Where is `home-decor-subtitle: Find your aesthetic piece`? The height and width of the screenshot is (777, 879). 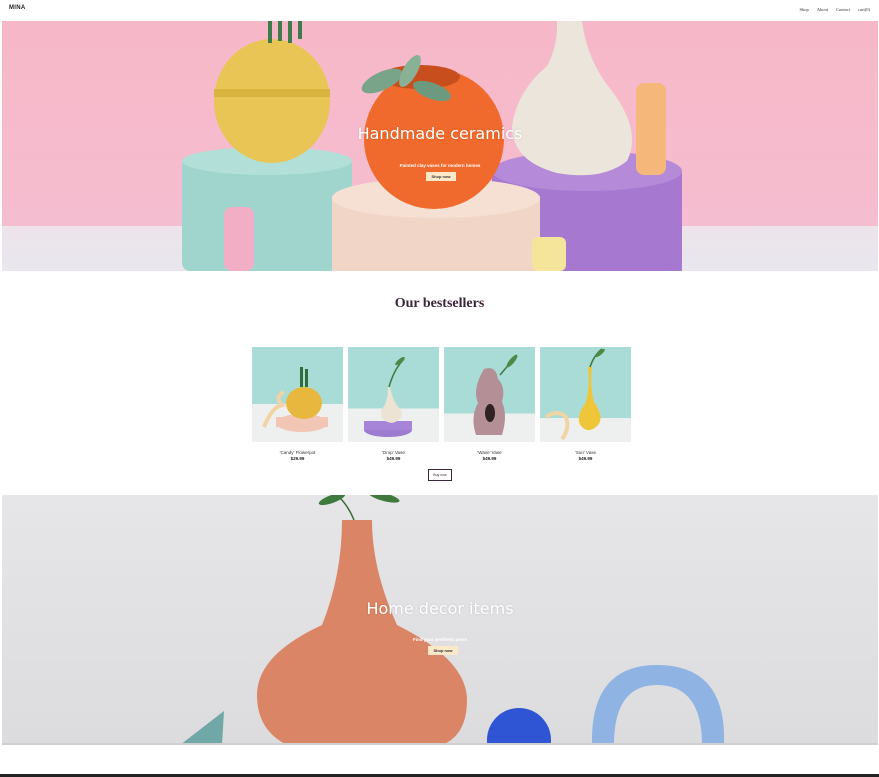 home-decor-subtitle: Find your aesthetic piece is located at coordinates (439, 639).